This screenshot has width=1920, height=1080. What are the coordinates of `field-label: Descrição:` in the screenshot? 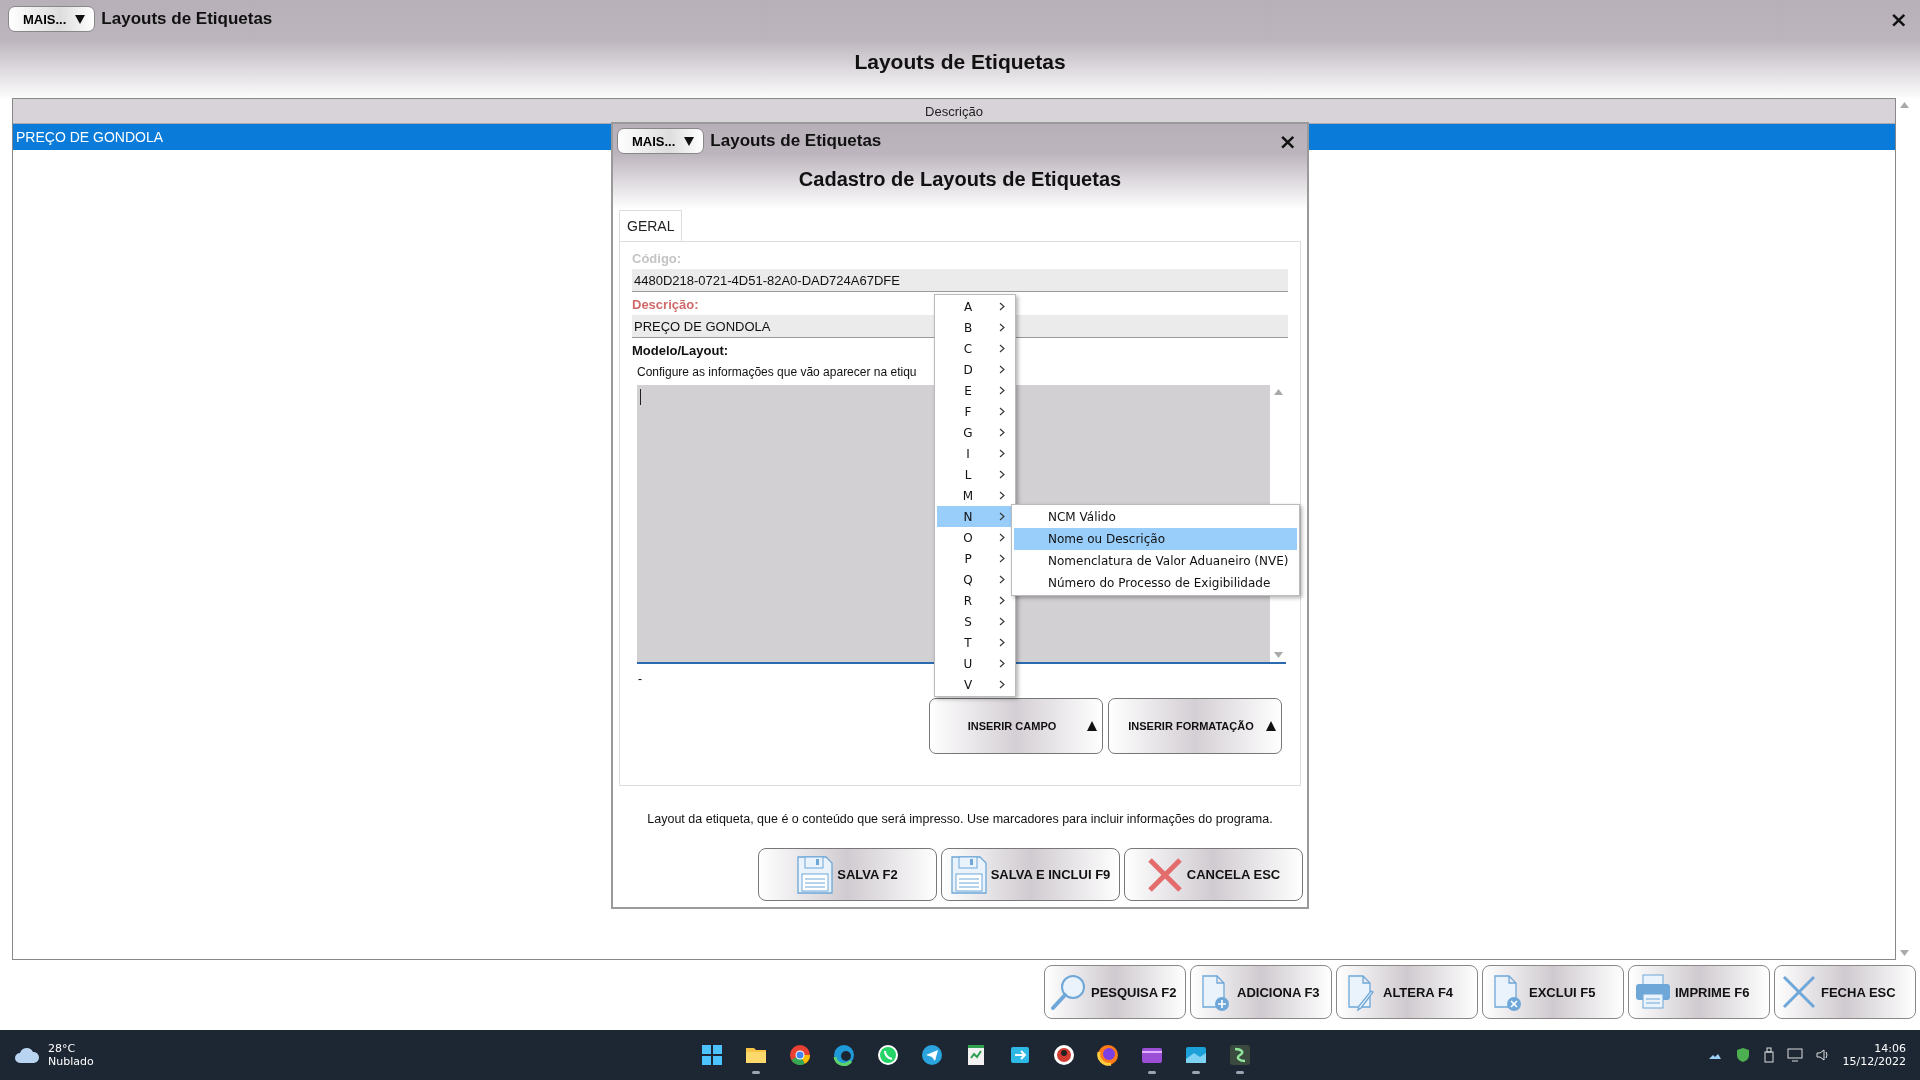 It's located at (665, 305).